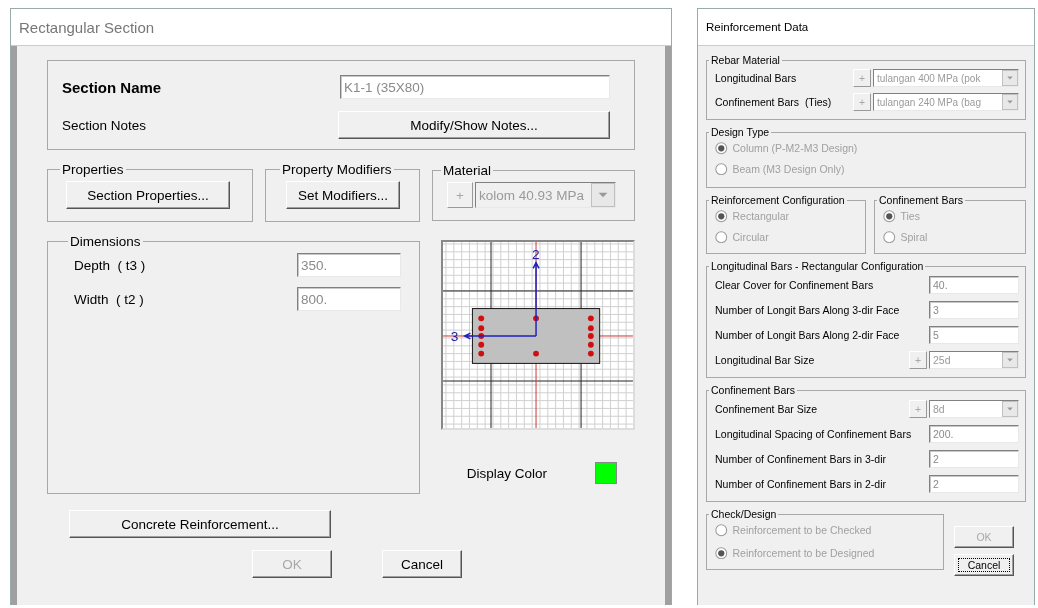 The image size is (1038, 608). I want to click on group-title: Design Type, so click(740, 132).